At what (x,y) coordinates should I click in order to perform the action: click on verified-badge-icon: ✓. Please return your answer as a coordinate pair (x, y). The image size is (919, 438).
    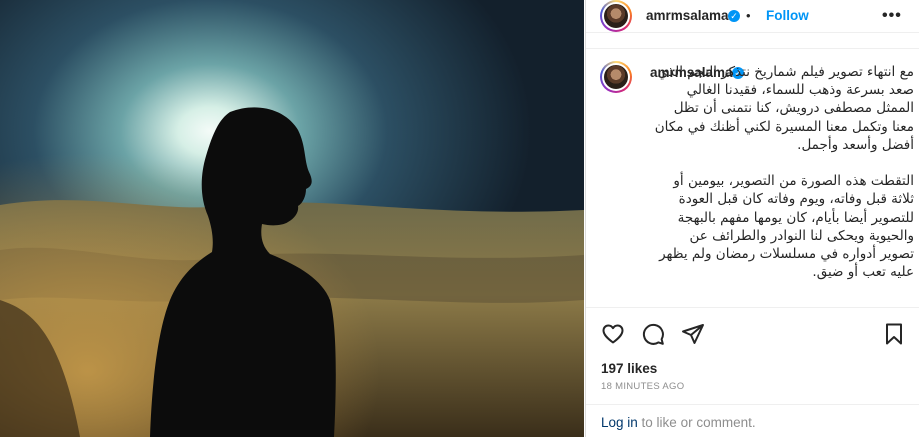
    Looking at the image, I should click on (734, 16).